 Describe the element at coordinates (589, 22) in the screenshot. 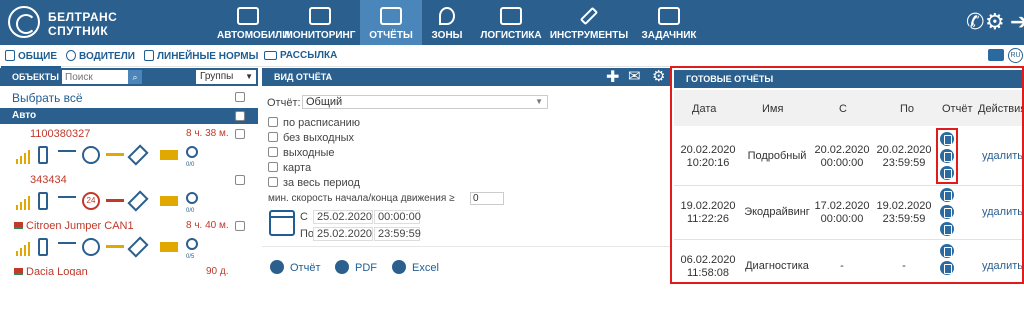

I see `nav-instrumenty: ИНСТРУМЕНТЫ` at that location.